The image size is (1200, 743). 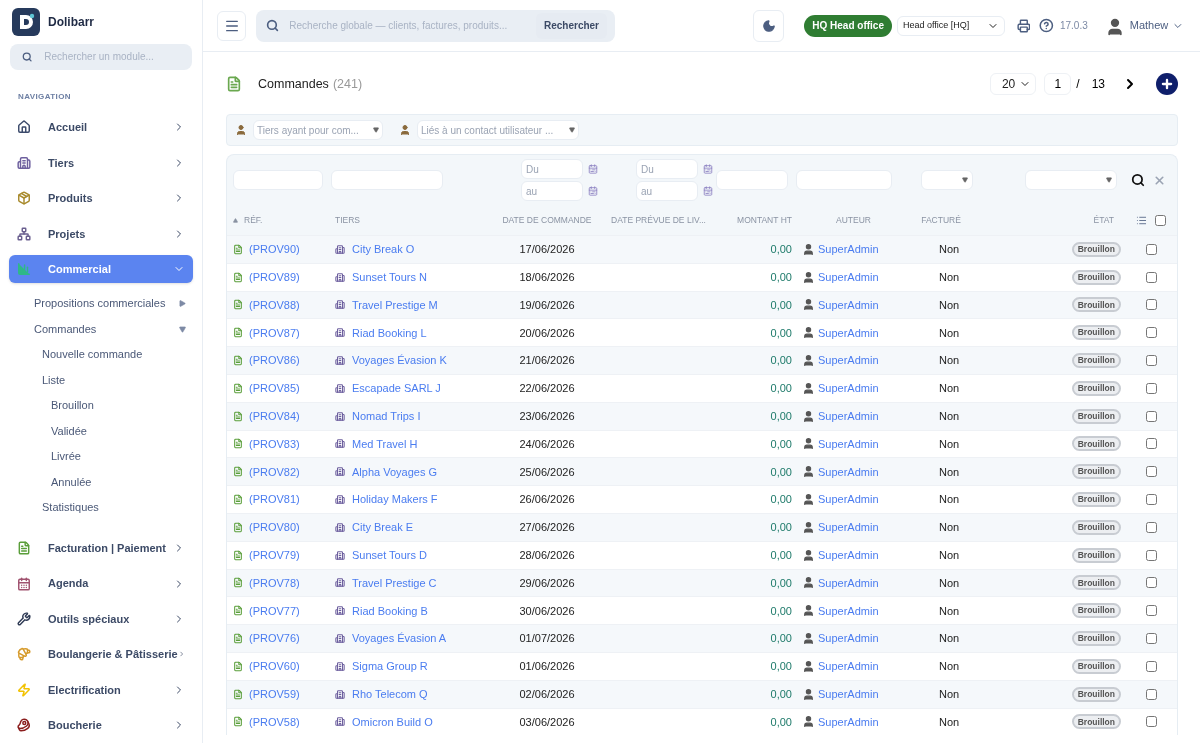 I want to click on order-ref-link: (PROV79), so click(x=274, y=555).